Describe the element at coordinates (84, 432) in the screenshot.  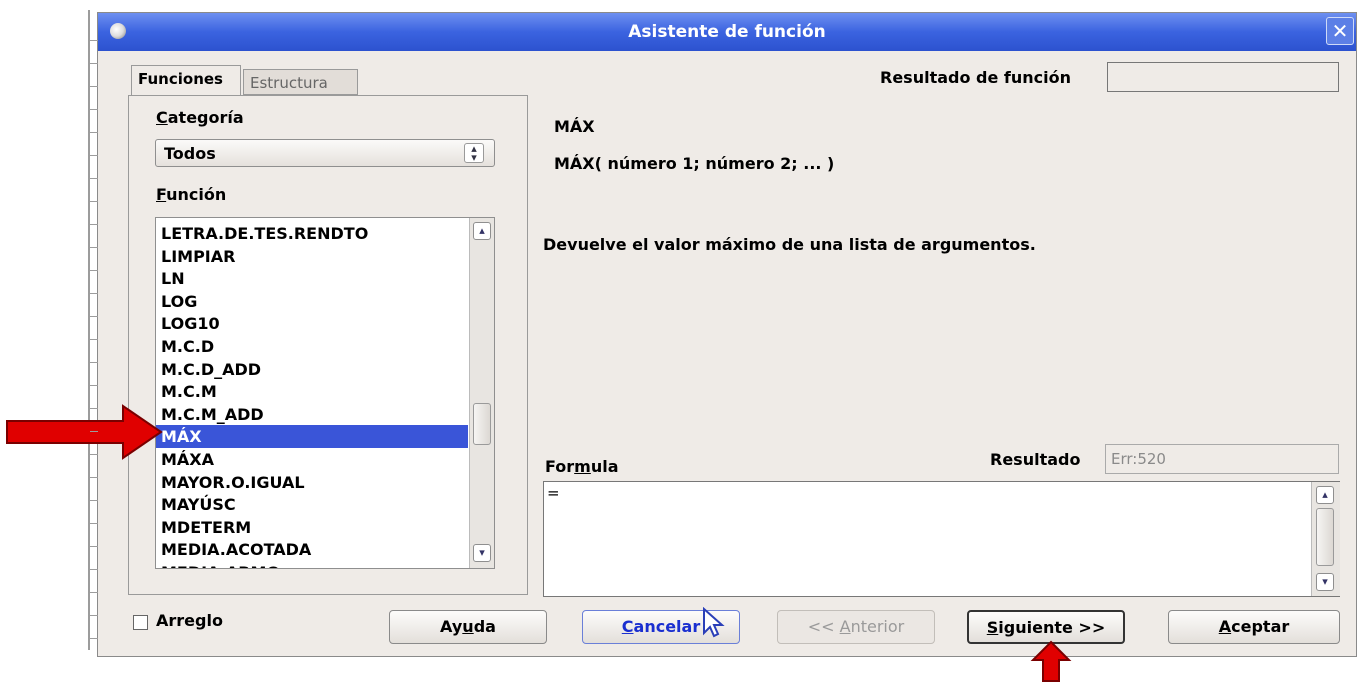
I see `red-arrow-right-icon` at that location.